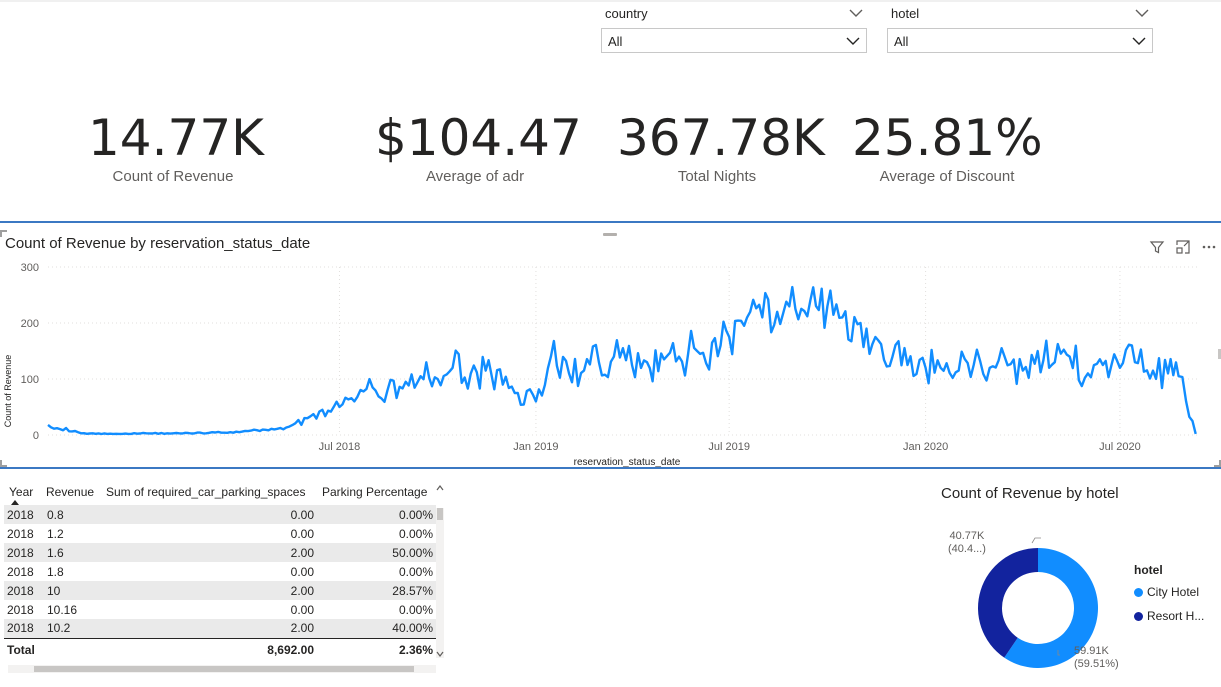  What do you see at coordinates (15, 502) in the screenshot?
I see `sort-ascending-icon` at bounding box center [15, 502].